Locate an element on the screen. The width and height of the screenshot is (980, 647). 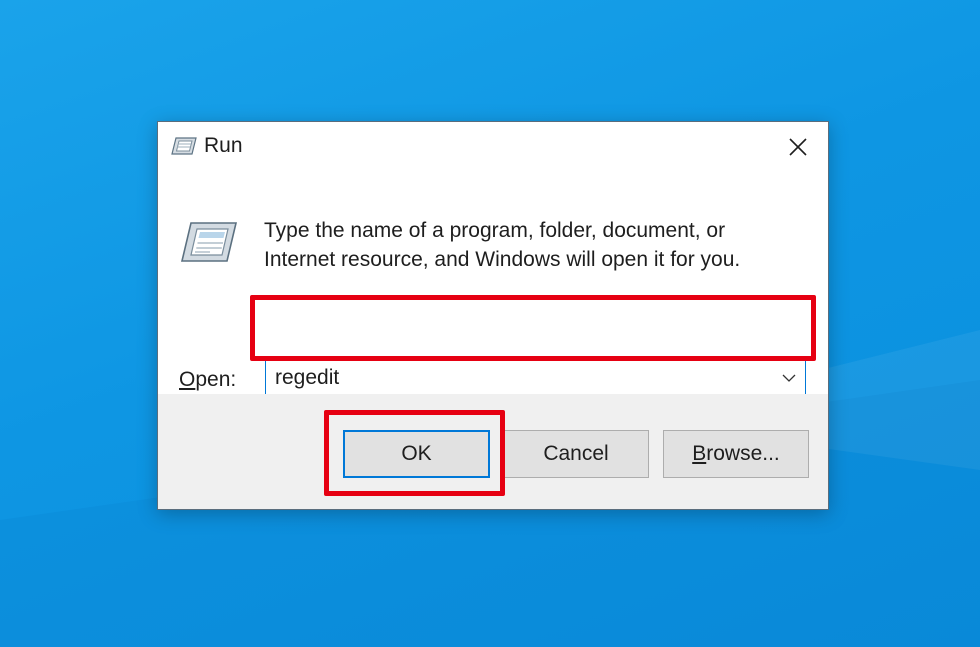
close-button is located at coordinates (798, 147).